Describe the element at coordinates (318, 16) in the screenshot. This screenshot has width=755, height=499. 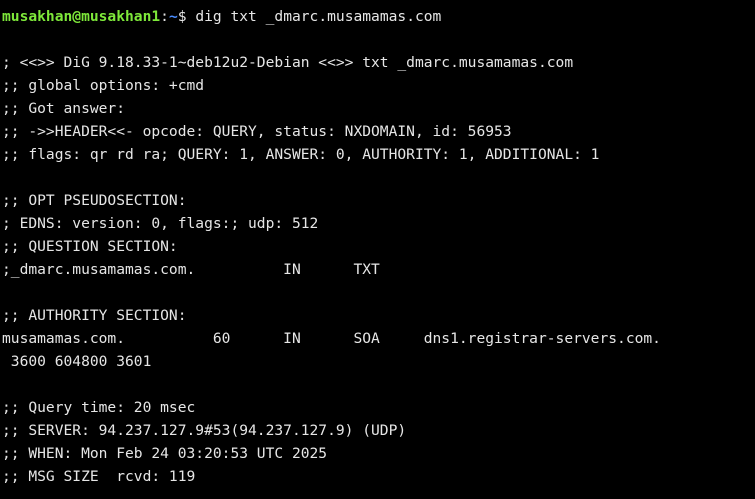
I see `entered-command: dig txt _dmarc.musamamas.com` at that location.